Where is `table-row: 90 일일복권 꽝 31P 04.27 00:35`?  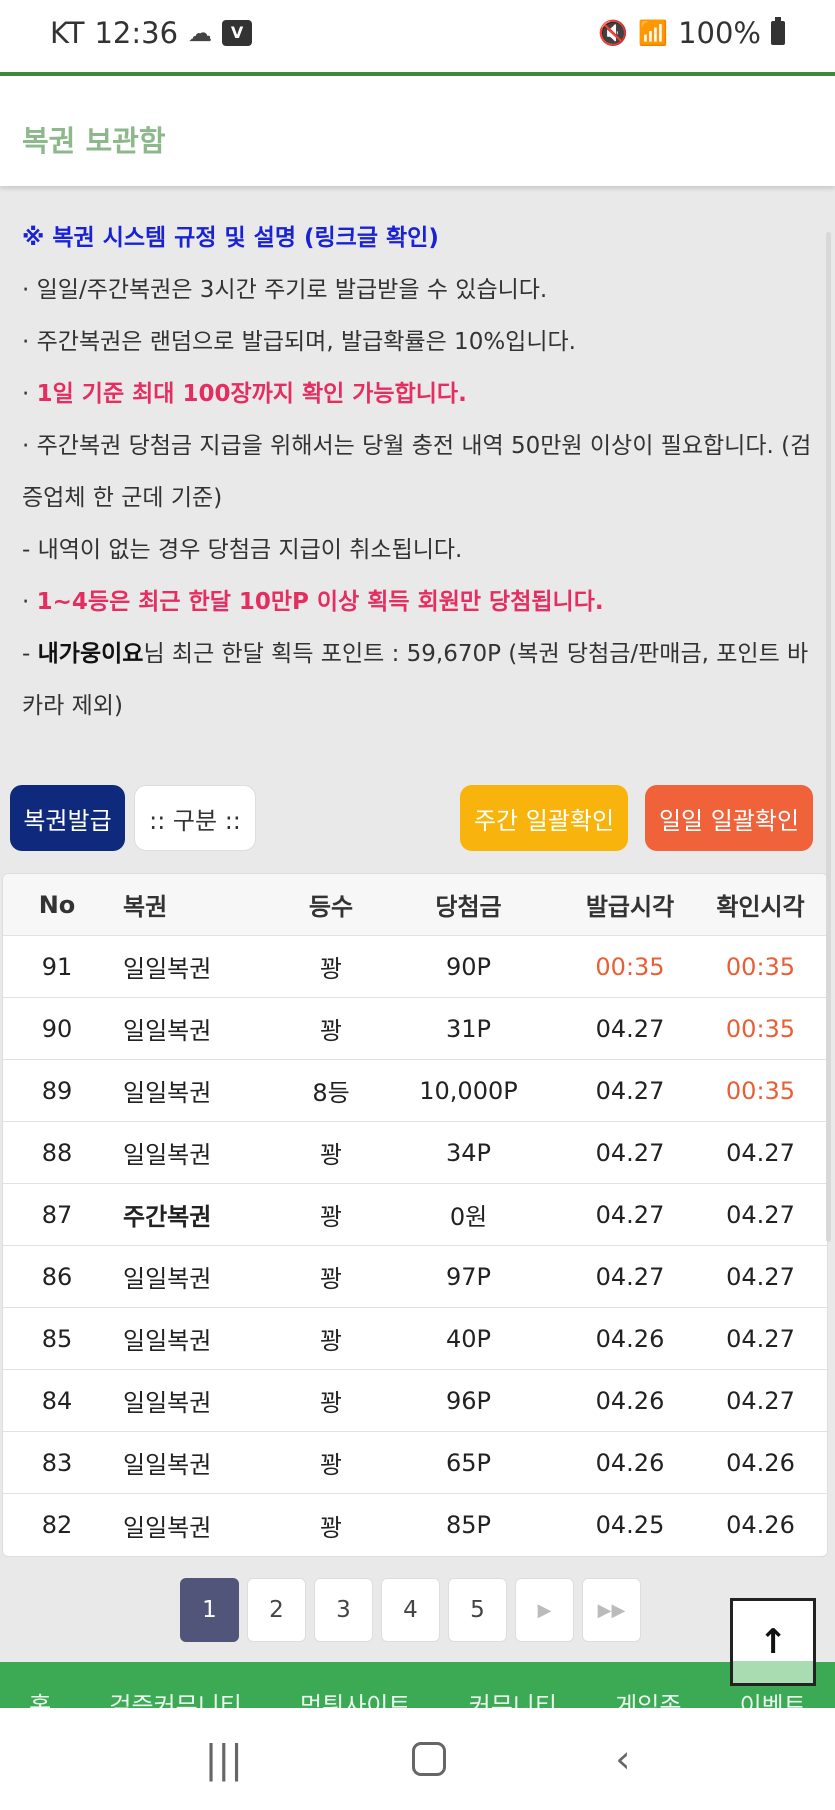
table-row: 90 일일복권 꽝 31P 04.27 00:35 is located at coordinates (415, 1029).